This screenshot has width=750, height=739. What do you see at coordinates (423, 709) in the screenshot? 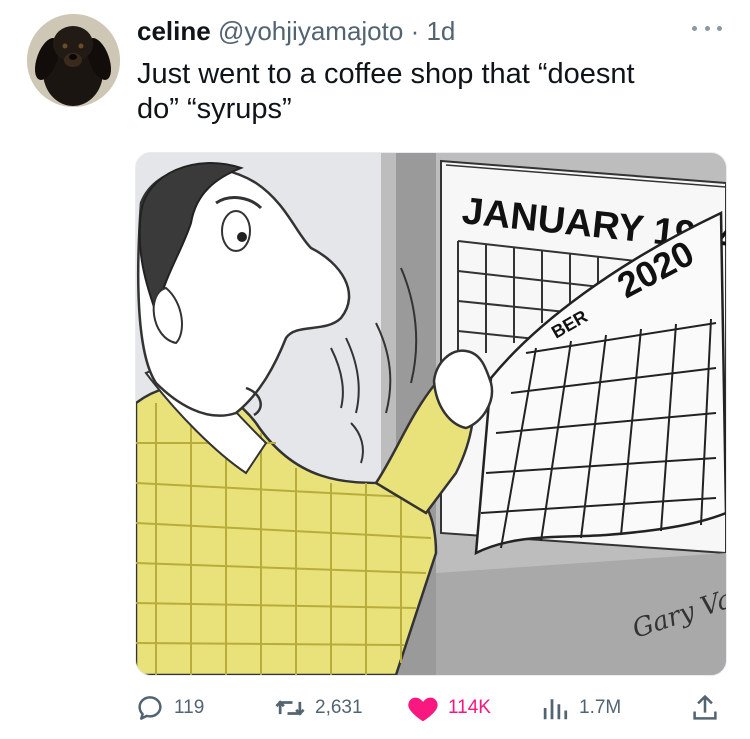
I see `heart-icon` at bounding box center [423, 709].